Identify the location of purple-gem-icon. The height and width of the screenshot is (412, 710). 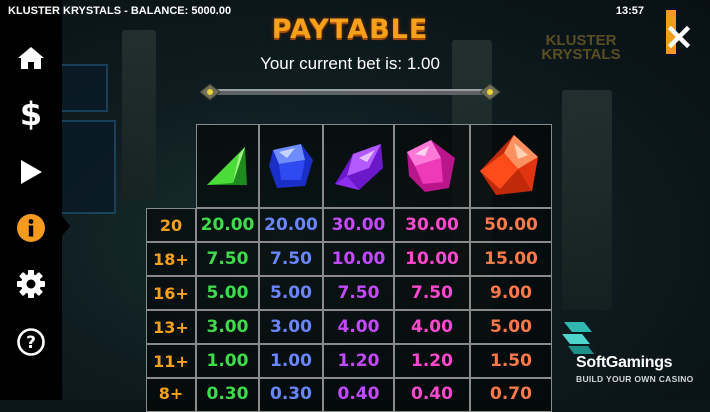
(358, 167).